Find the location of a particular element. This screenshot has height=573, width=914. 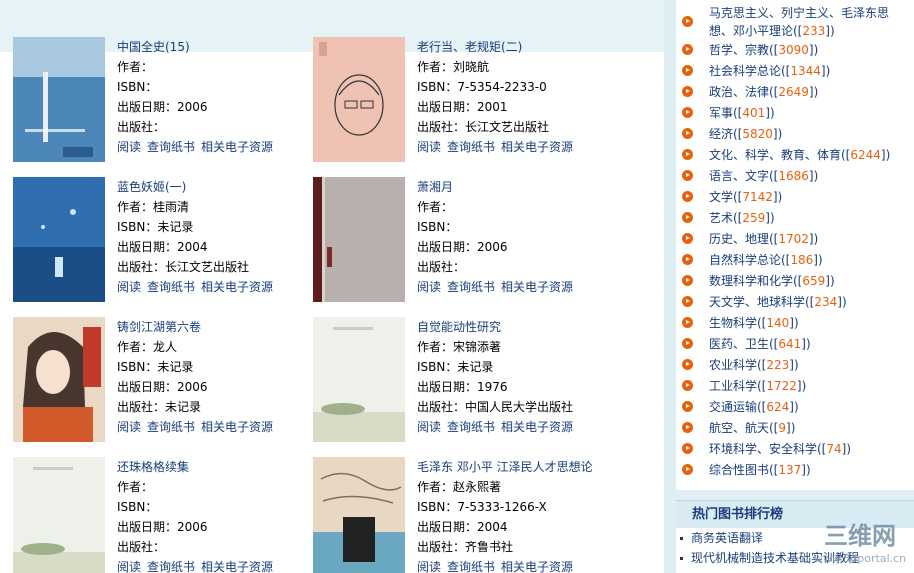

category-name: 艺术([259]) is located at coordinates (742, 218).